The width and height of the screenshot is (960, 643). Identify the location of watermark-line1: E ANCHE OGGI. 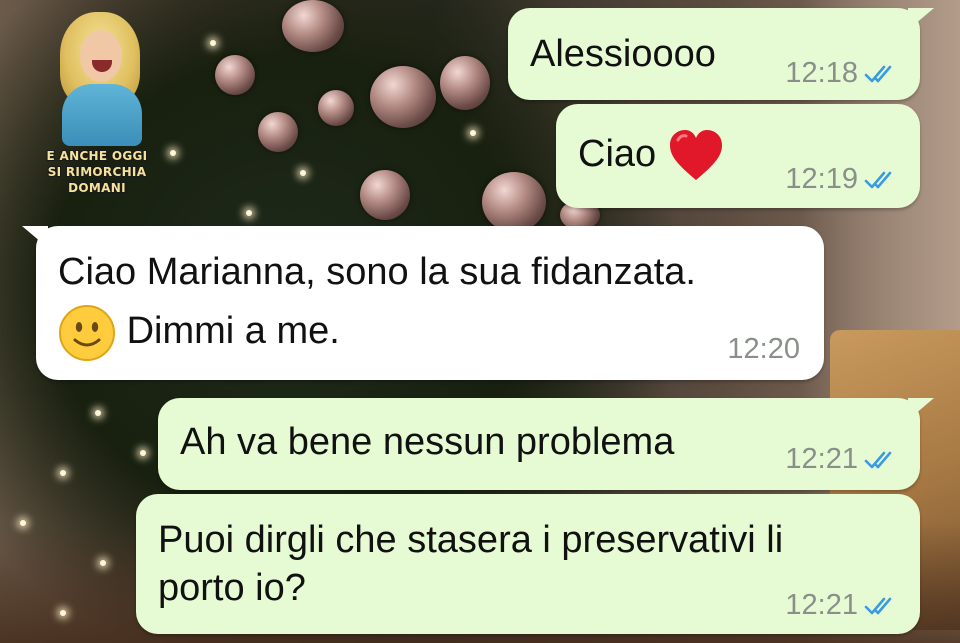
(97, 156).